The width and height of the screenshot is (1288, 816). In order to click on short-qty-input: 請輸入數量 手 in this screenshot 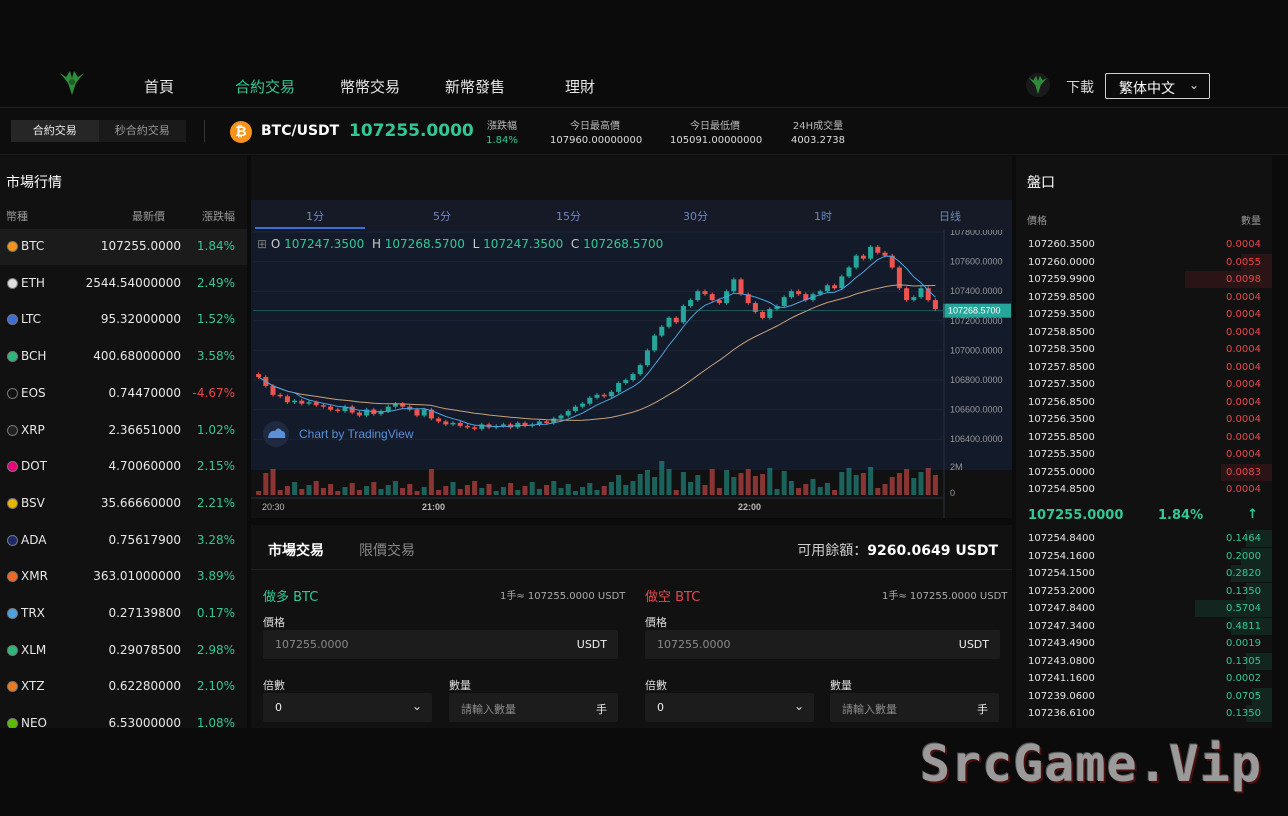, I will do `click(914, 707)`.